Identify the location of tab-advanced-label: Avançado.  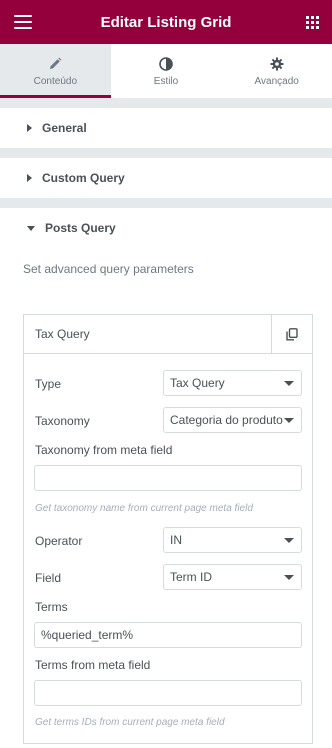
(276, 81).